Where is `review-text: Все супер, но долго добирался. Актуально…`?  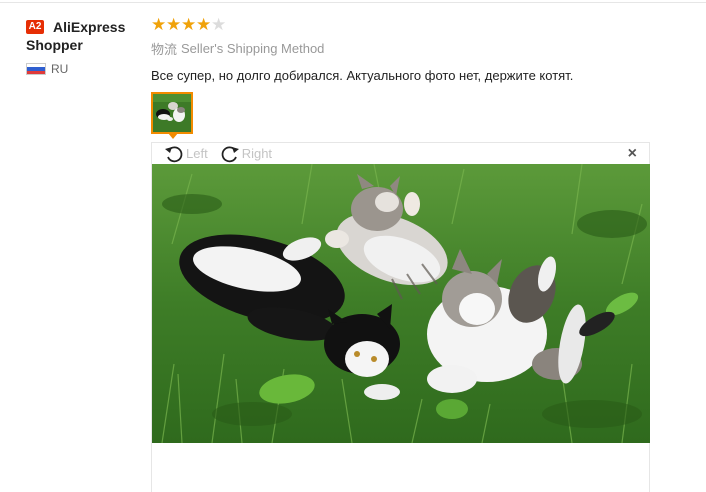 review-text: Все супер, но долго добирался. Актуально… is located at coordinates (362, 75).